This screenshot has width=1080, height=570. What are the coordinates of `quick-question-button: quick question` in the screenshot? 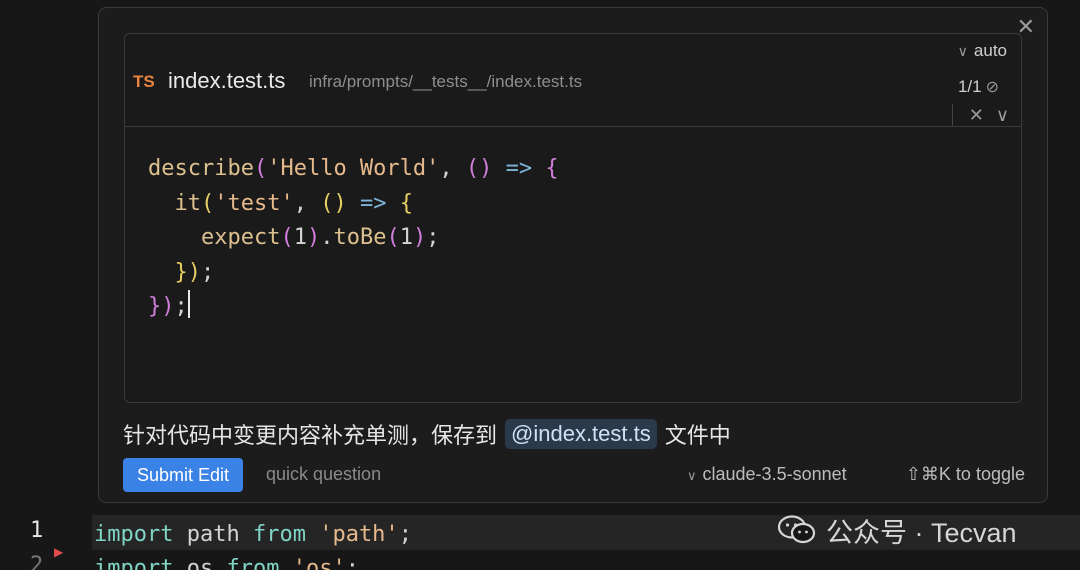 It's located at (323, 474).